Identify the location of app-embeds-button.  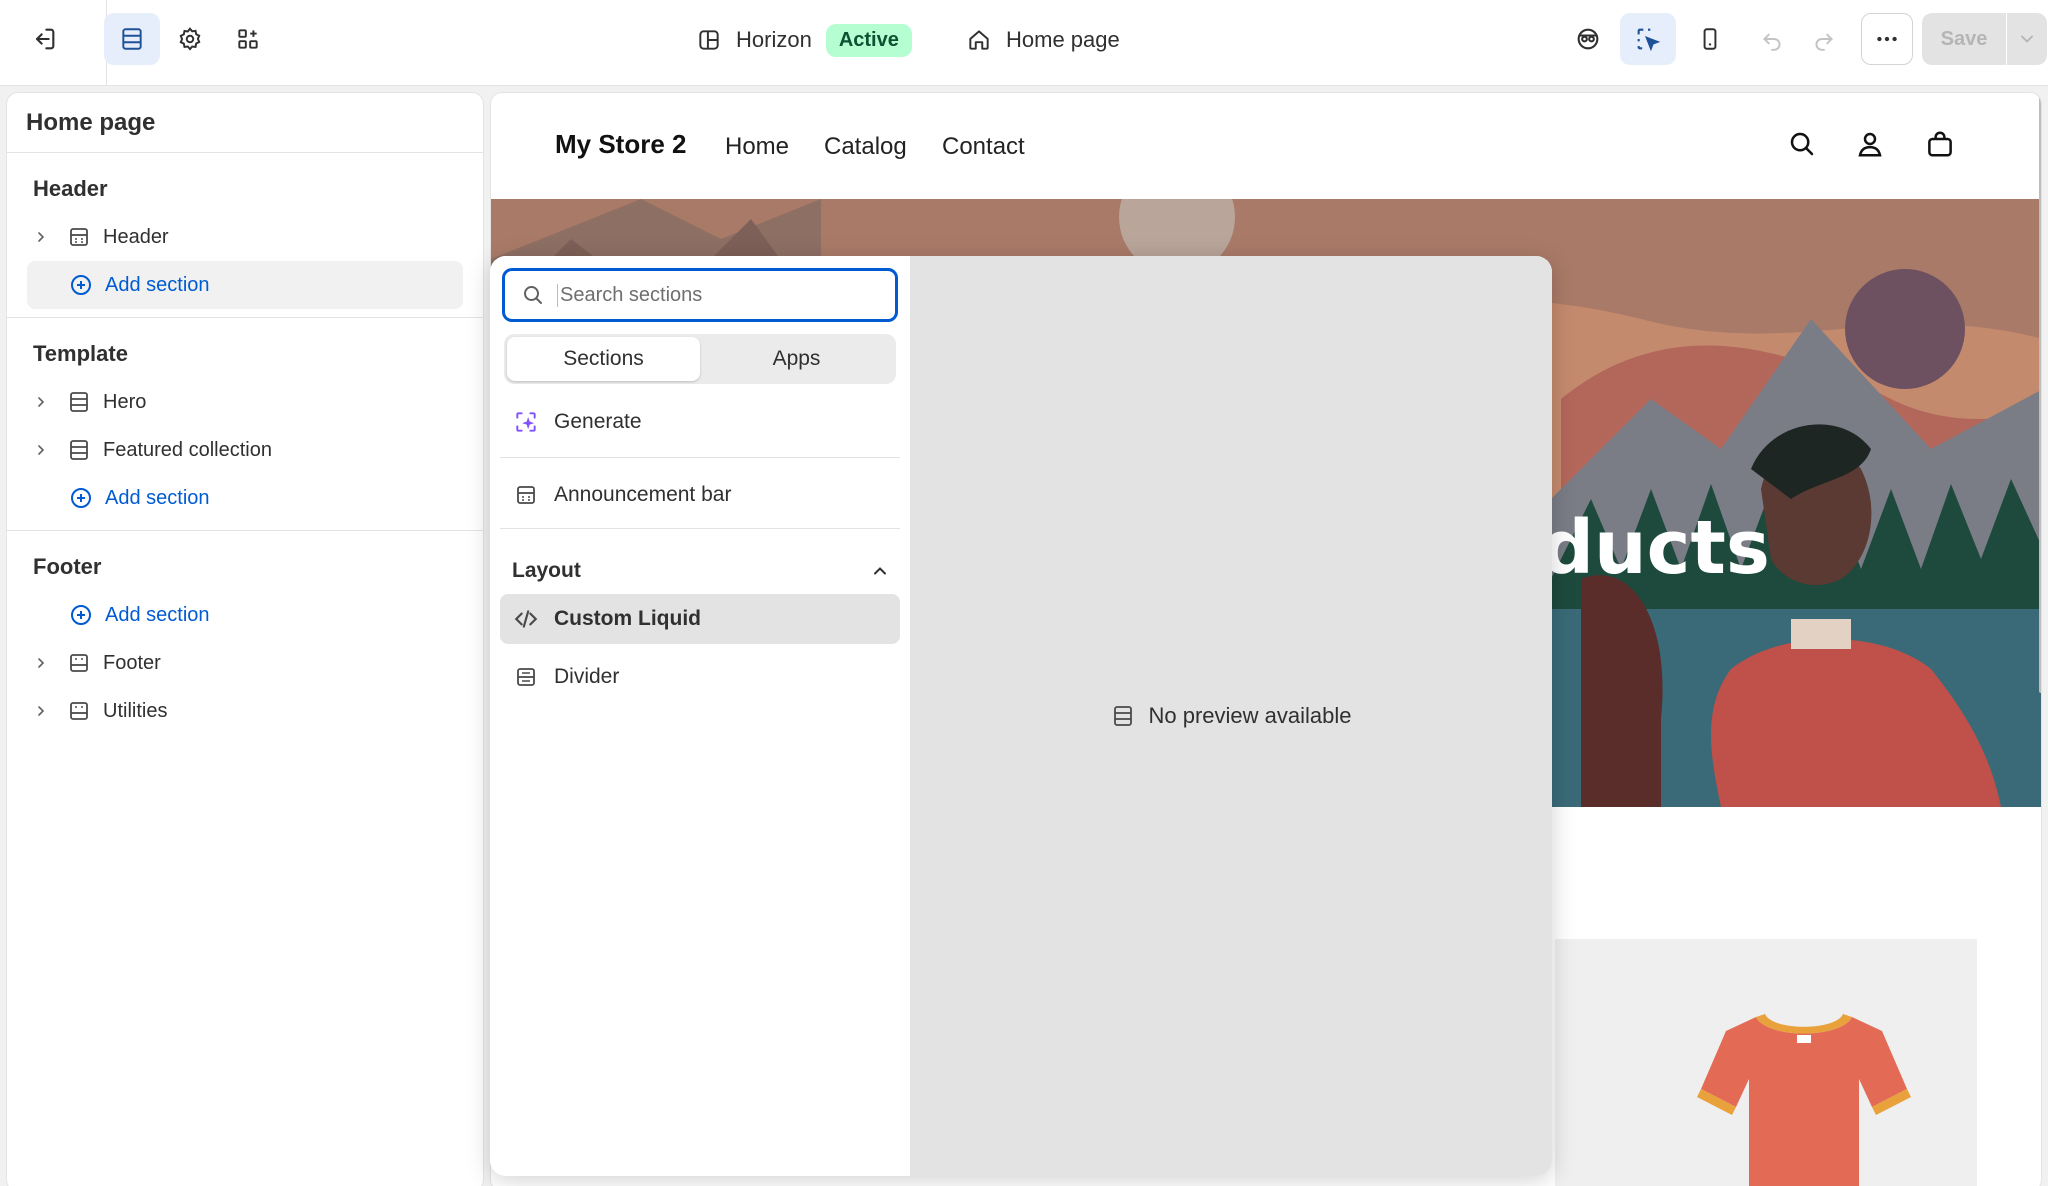
(248, 39).